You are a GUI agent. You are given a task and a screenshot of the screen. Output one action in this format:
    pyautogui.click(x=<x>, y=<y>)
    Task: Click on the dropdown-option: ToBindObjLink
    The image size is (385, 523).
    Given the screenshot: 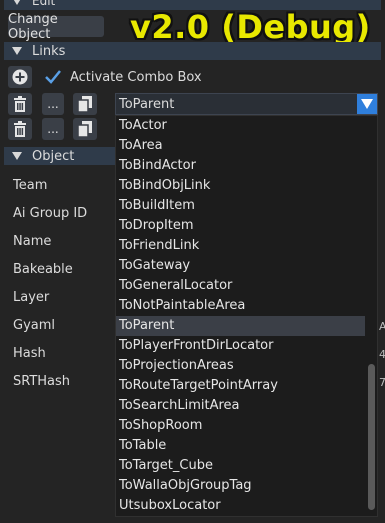 What is the action you would take?
    pyautogui.click(x=240, y=186)
    